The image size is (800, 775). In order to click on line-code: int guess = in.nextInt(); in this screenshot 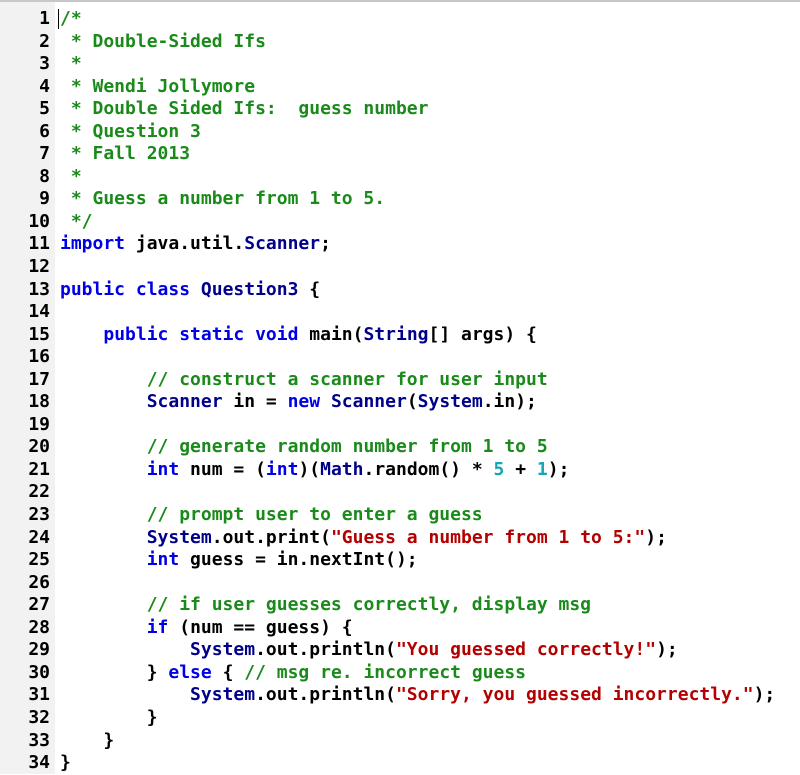, I will do `click(239, 560)`.